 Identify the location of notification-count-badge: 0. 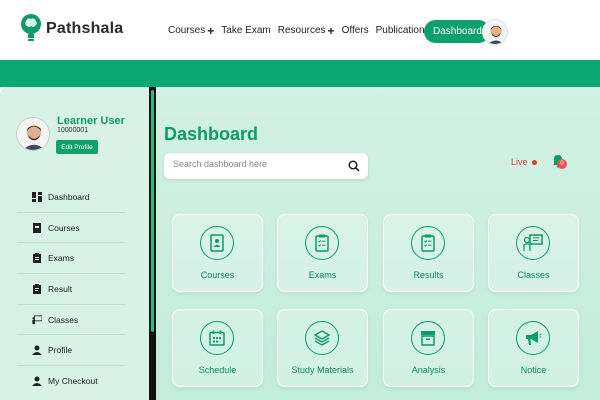
(562, 164).